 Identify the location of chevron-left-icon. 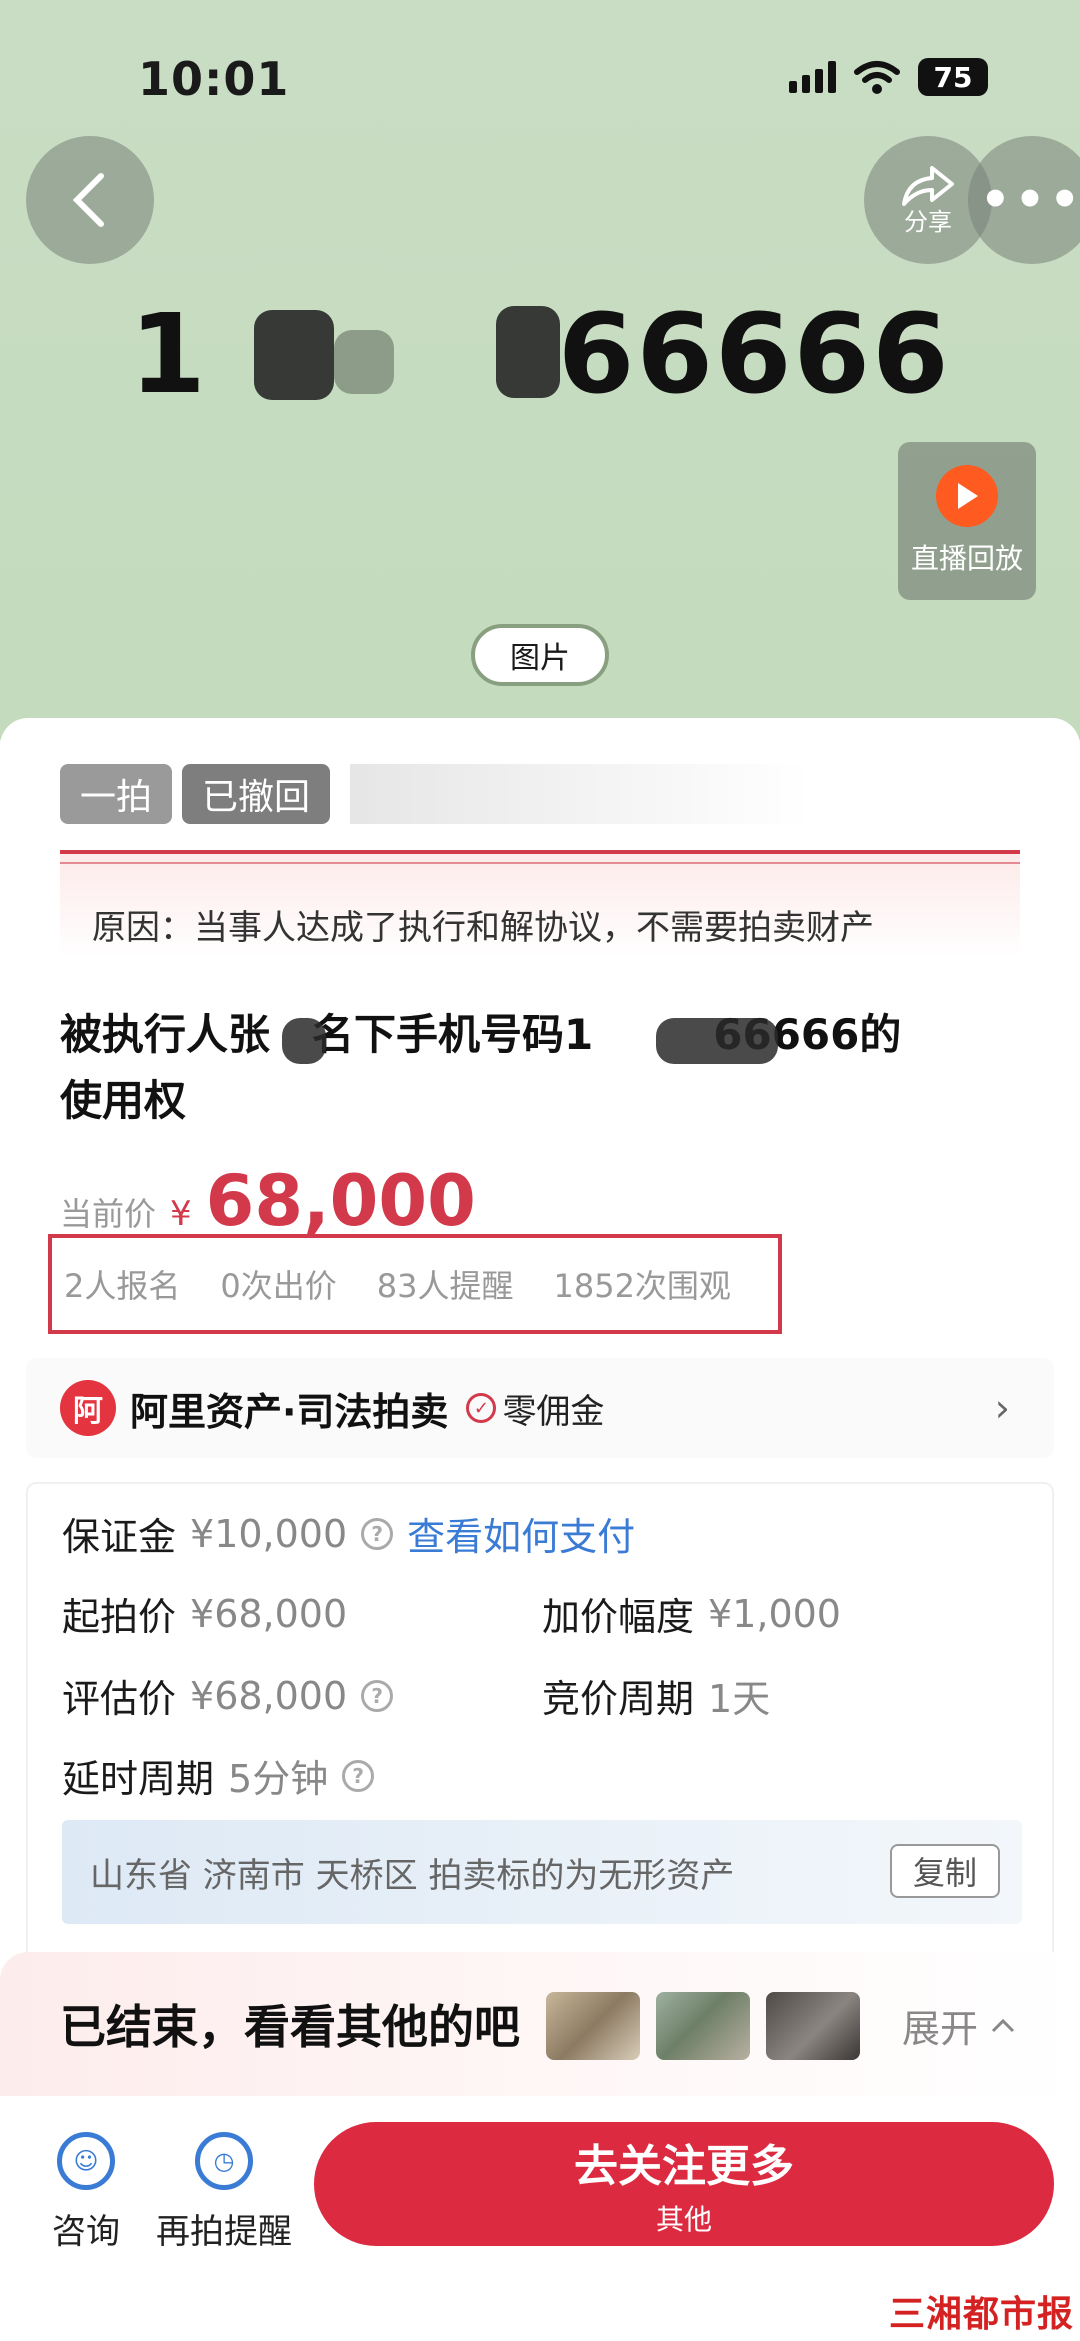
(88, 200).